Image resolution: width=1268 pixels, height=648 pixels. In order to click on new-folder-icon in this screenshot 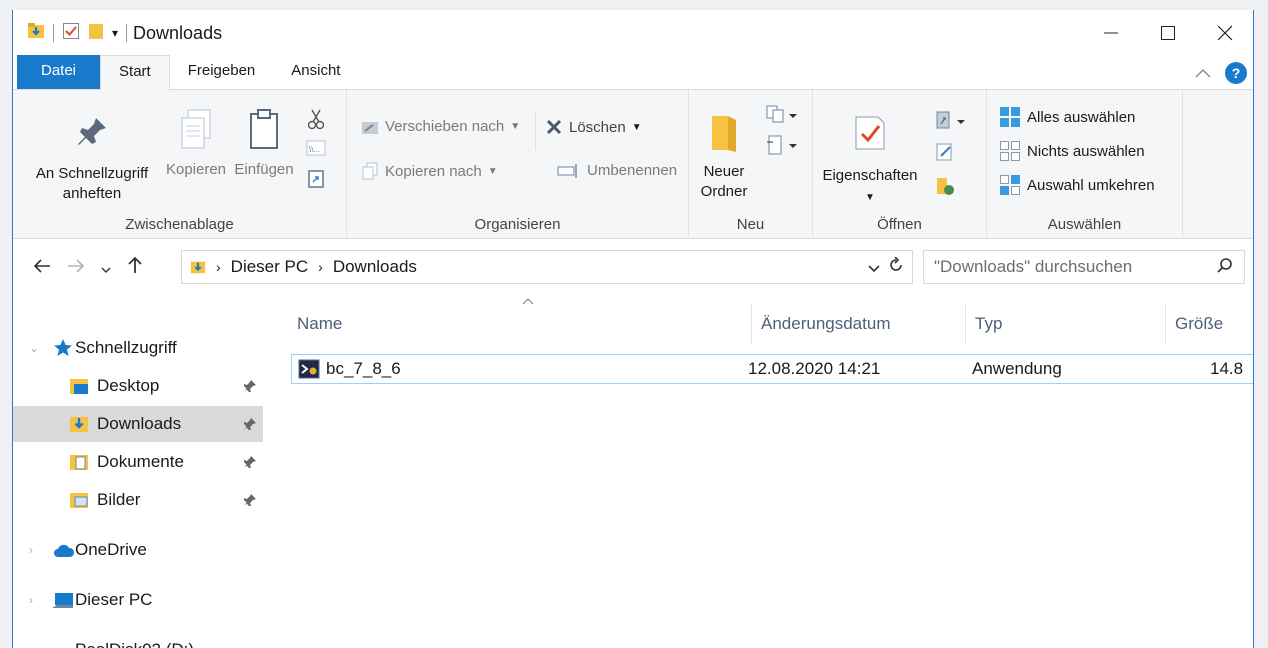, I will do `click(724, 134)`.